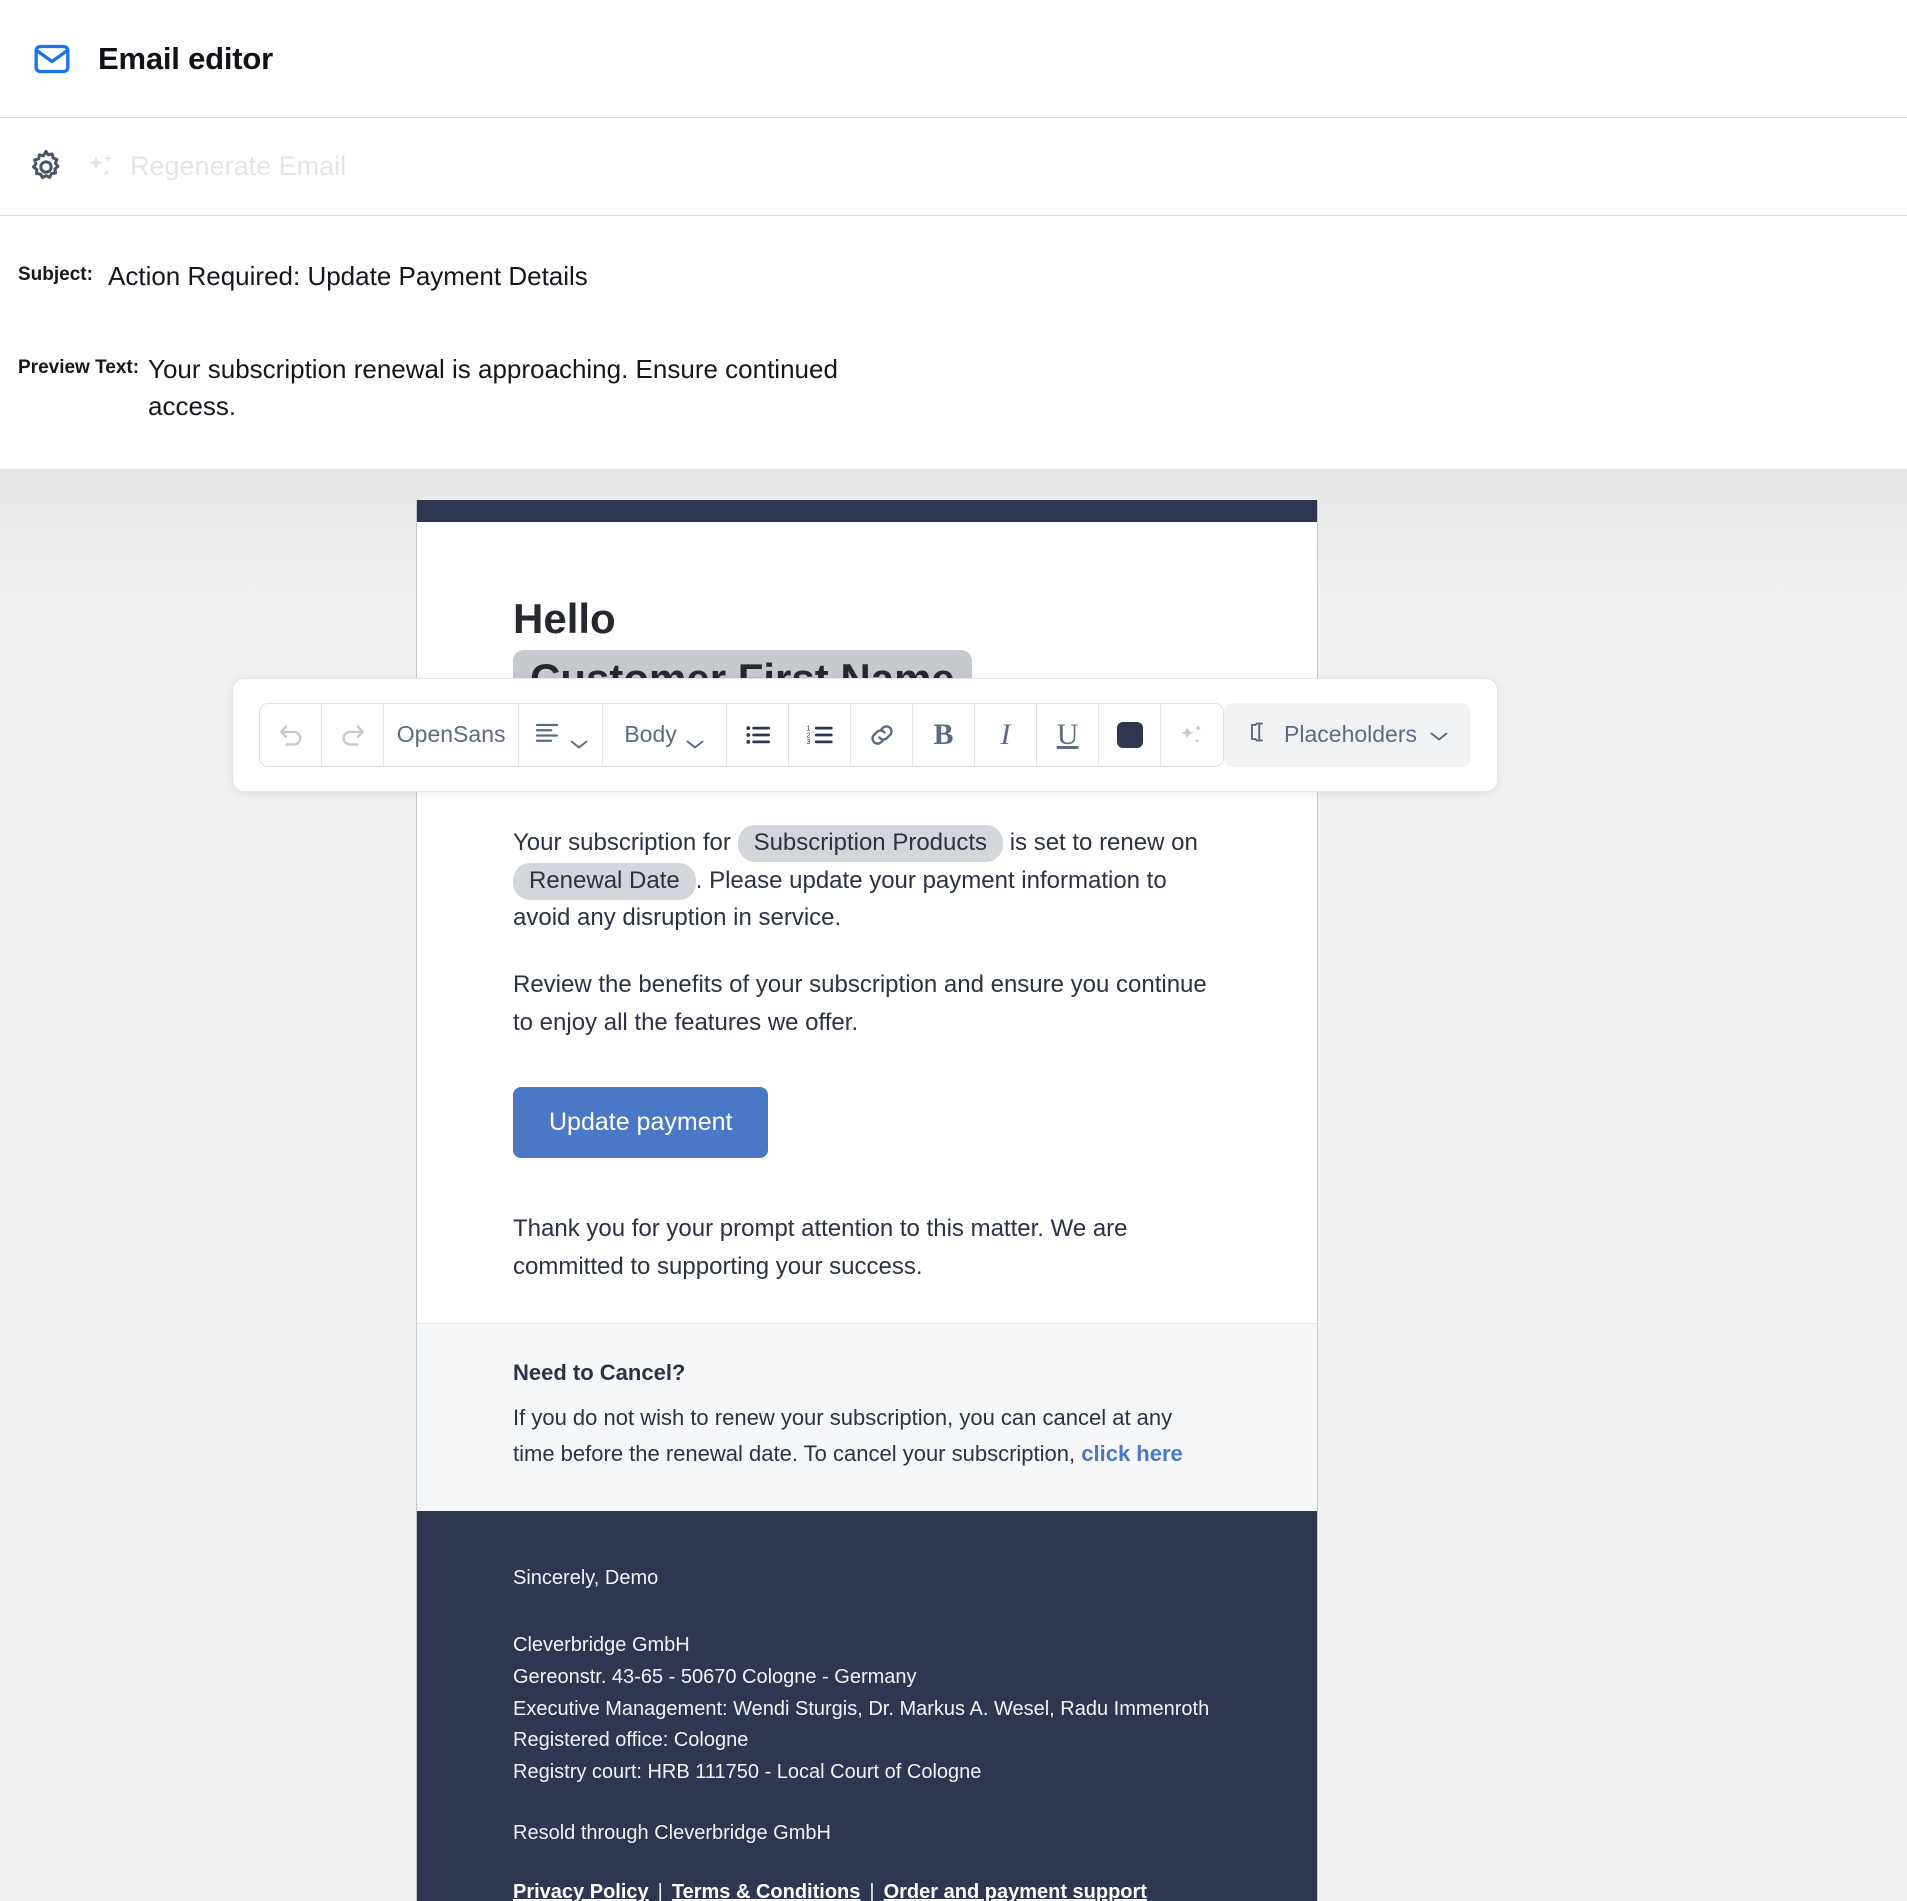 This screenshot has height=1901, width=1907. I want to click on placeholder-insert-icon, so click(1259, 735).